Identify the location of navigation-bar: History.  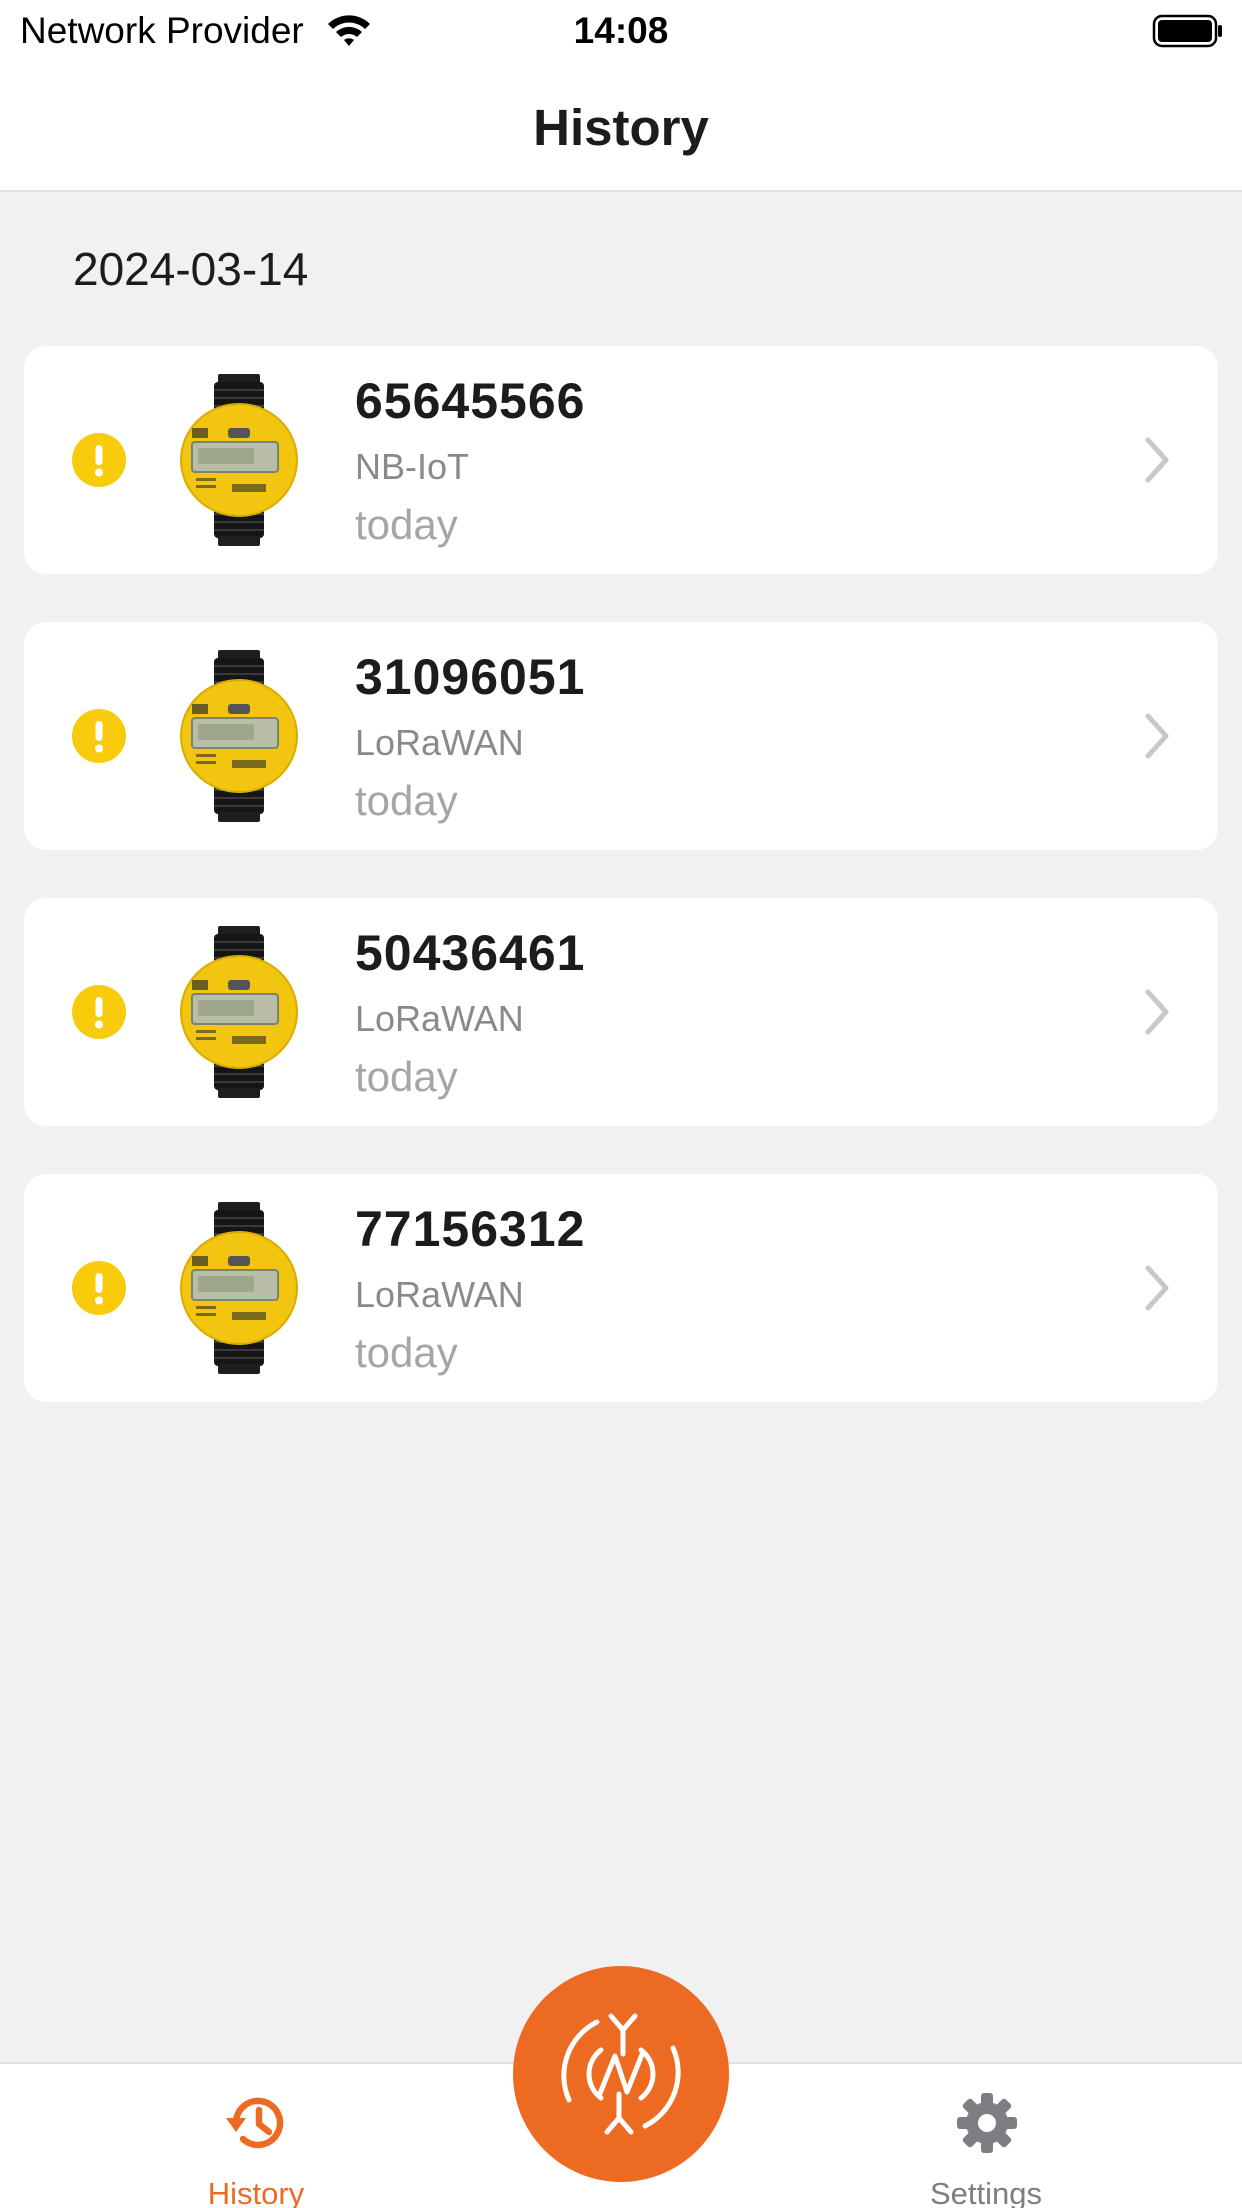
(621, 127).